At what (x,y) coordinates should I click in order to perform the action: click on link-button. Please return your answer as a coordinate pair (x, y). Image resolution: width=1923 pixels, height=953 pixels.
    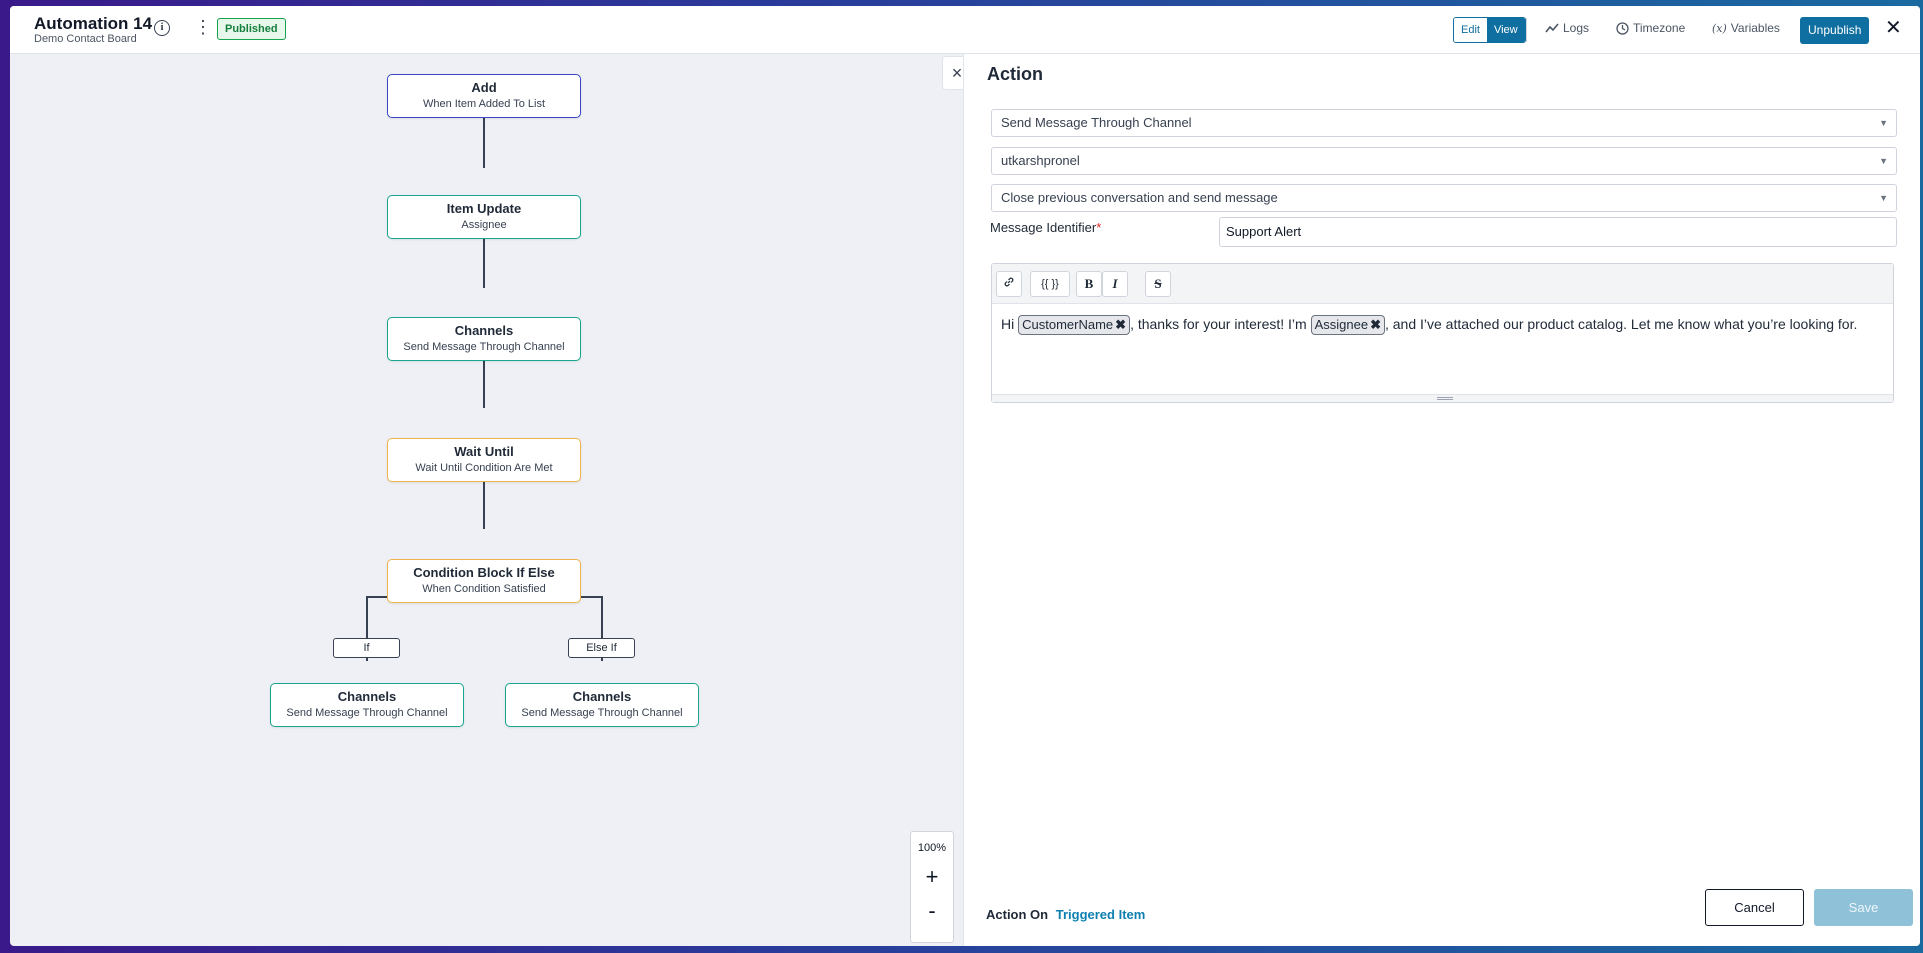
    Looking at the image, I should click on (1009, 284).